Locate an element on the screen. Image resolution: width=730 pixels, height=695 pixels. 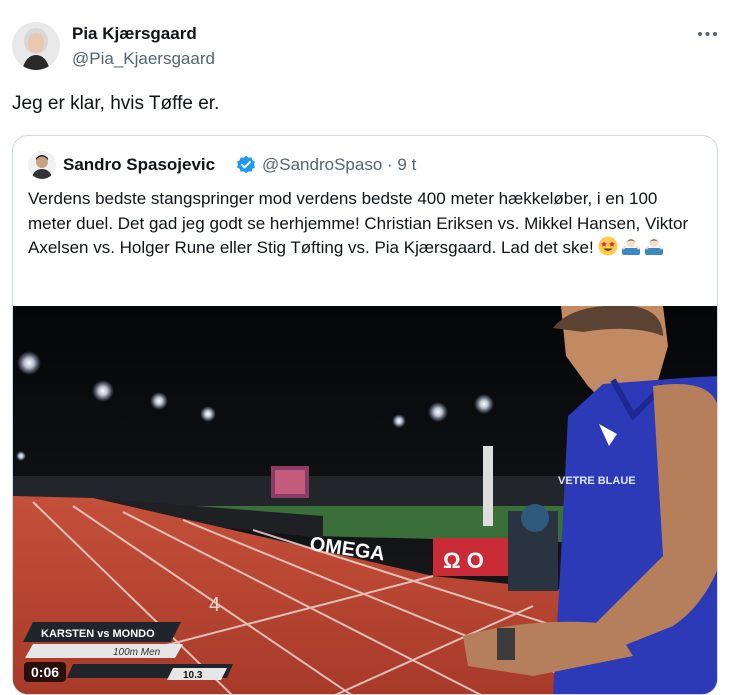
star-struck-emoji-icon is located at coordinates (608, 246).